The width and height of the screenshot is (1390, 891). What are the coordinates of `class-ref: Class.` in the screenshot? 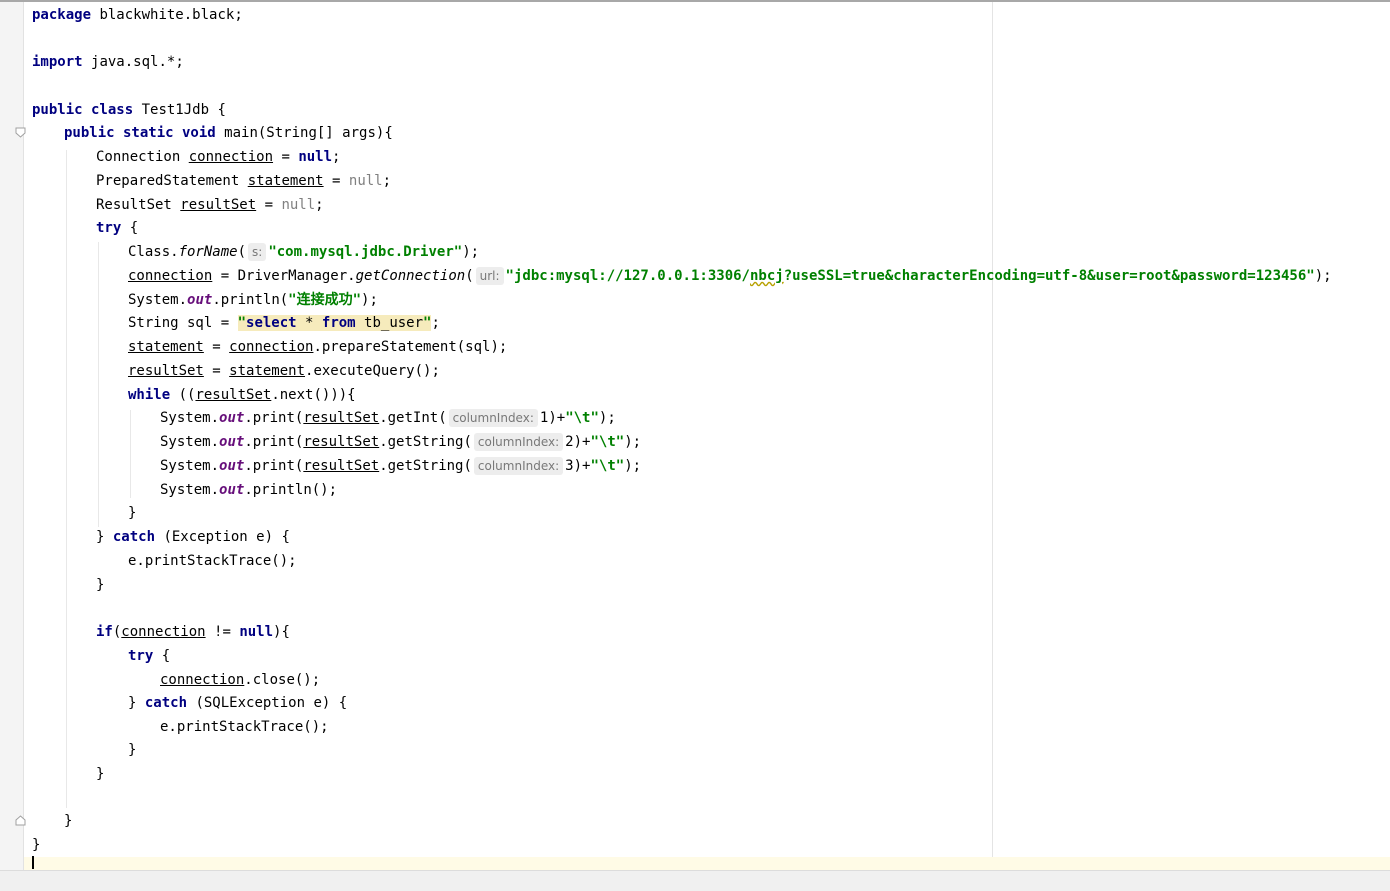 It's located at (153, 252).